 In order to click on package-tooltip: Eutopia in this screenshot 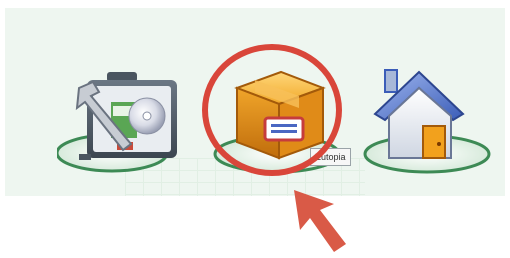, I will do `click(330, 157)`.